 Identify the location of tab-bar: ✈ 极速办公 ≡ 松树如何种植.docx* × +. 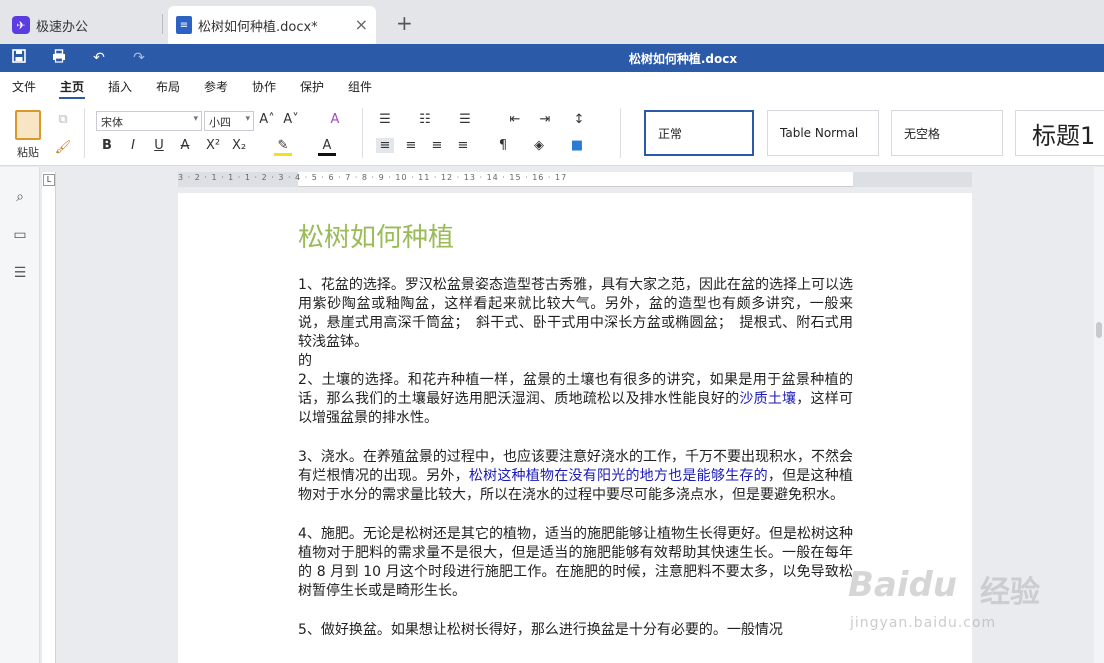
(552, 22).